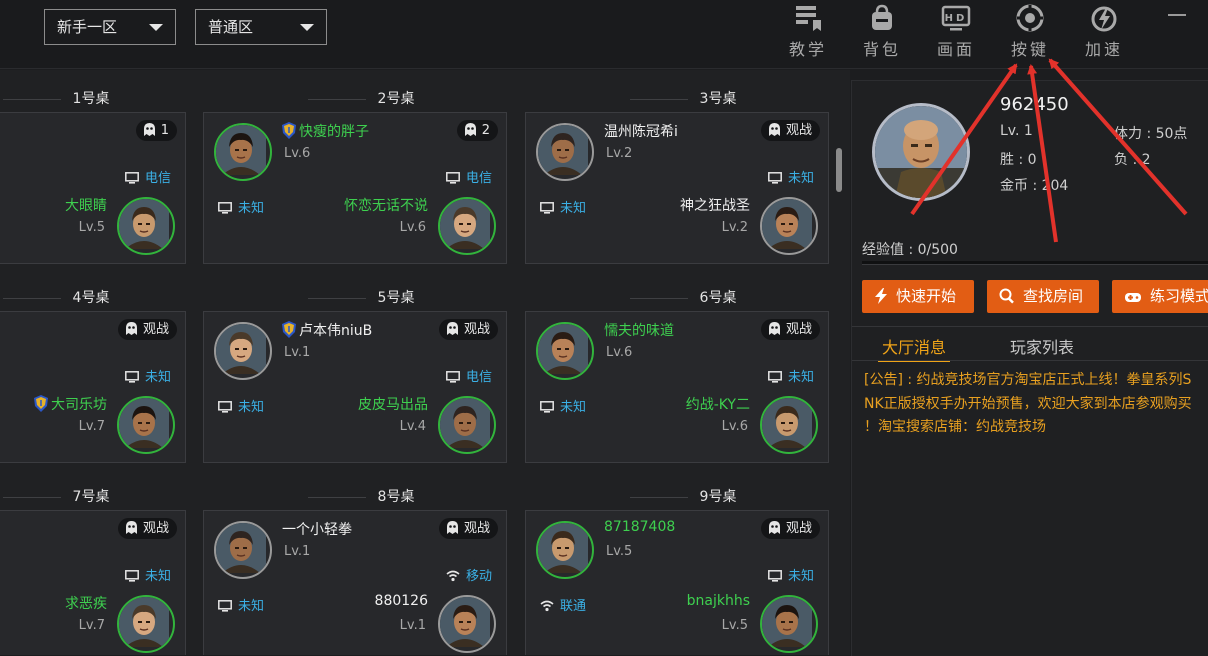  What do you see at coordinates (157, 178) in the screenshot?
I see `network-label: 电信` at bounding box center [157, 178].